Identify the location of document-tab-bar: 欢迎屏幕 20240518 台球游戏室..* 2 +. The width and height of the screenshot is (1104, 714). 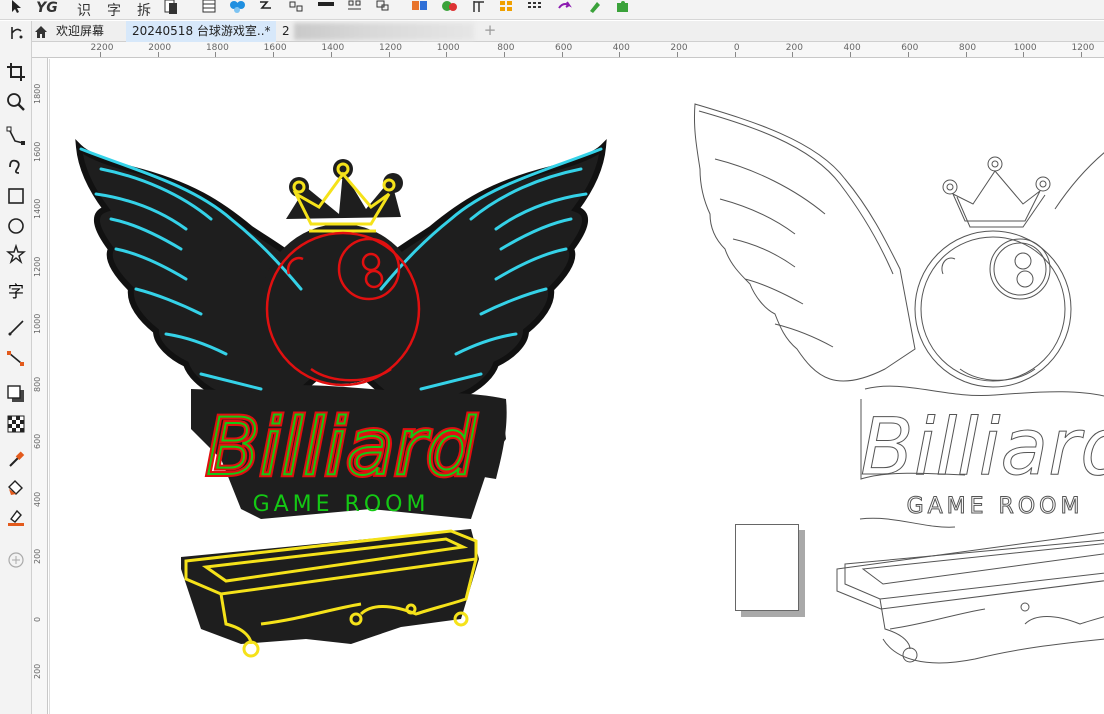
(568, 31).